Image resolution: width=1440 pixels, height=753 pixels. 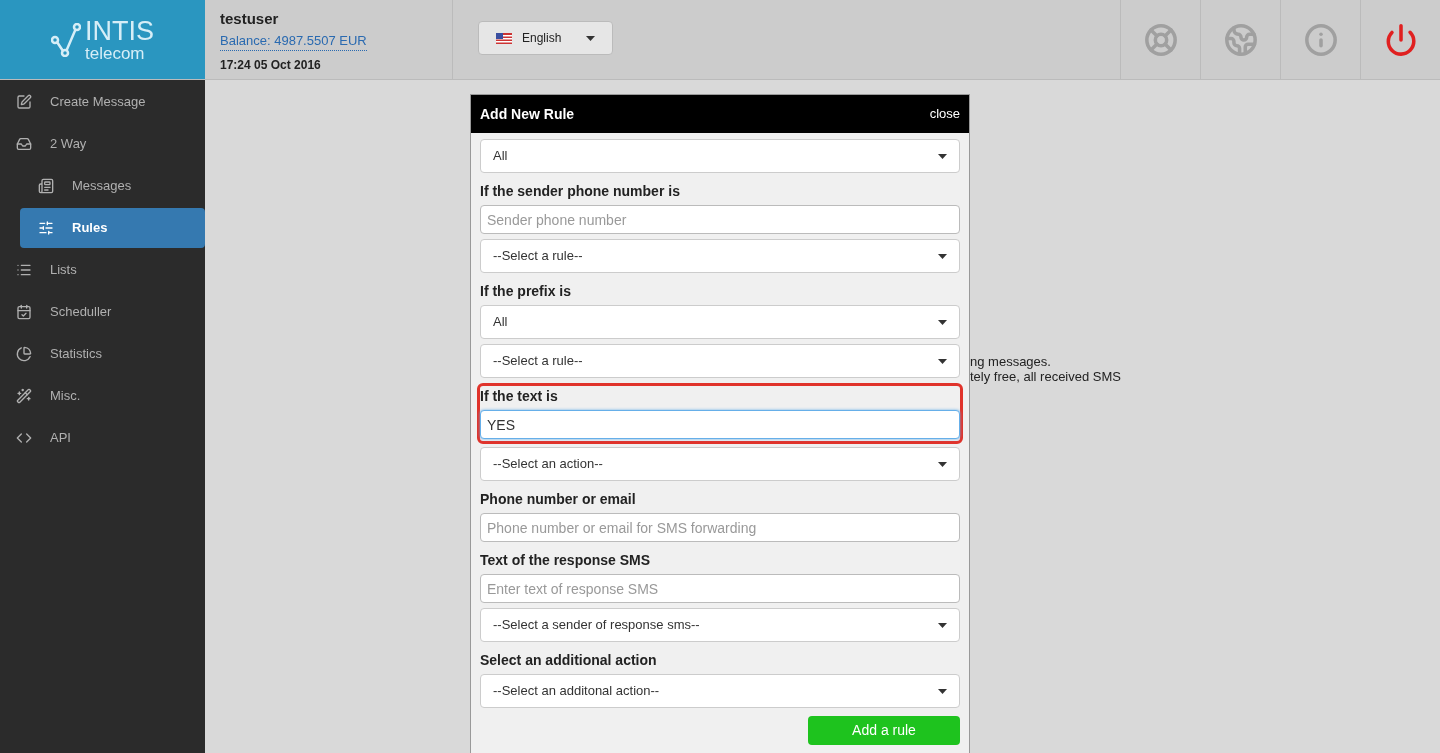 What do you see at coordinates (24, 438) in the screenshot?
I see `code-icon` at bounding box center [24, 438].